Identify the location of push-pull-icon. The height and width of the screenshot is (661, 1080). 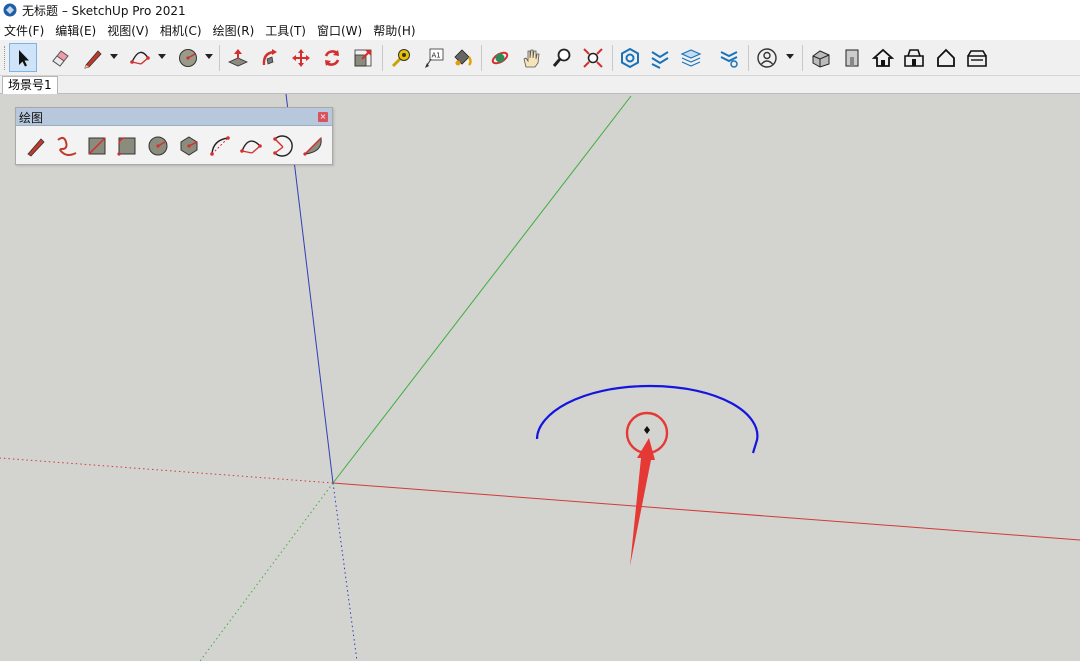
(238, 57).